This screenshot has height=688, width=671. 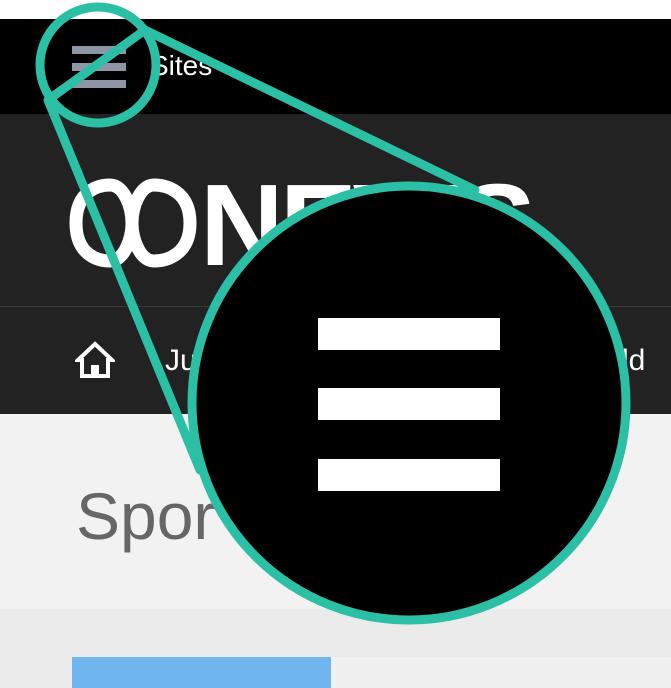 I want to click on sites-link: Sites, so click(x=181, y=66).